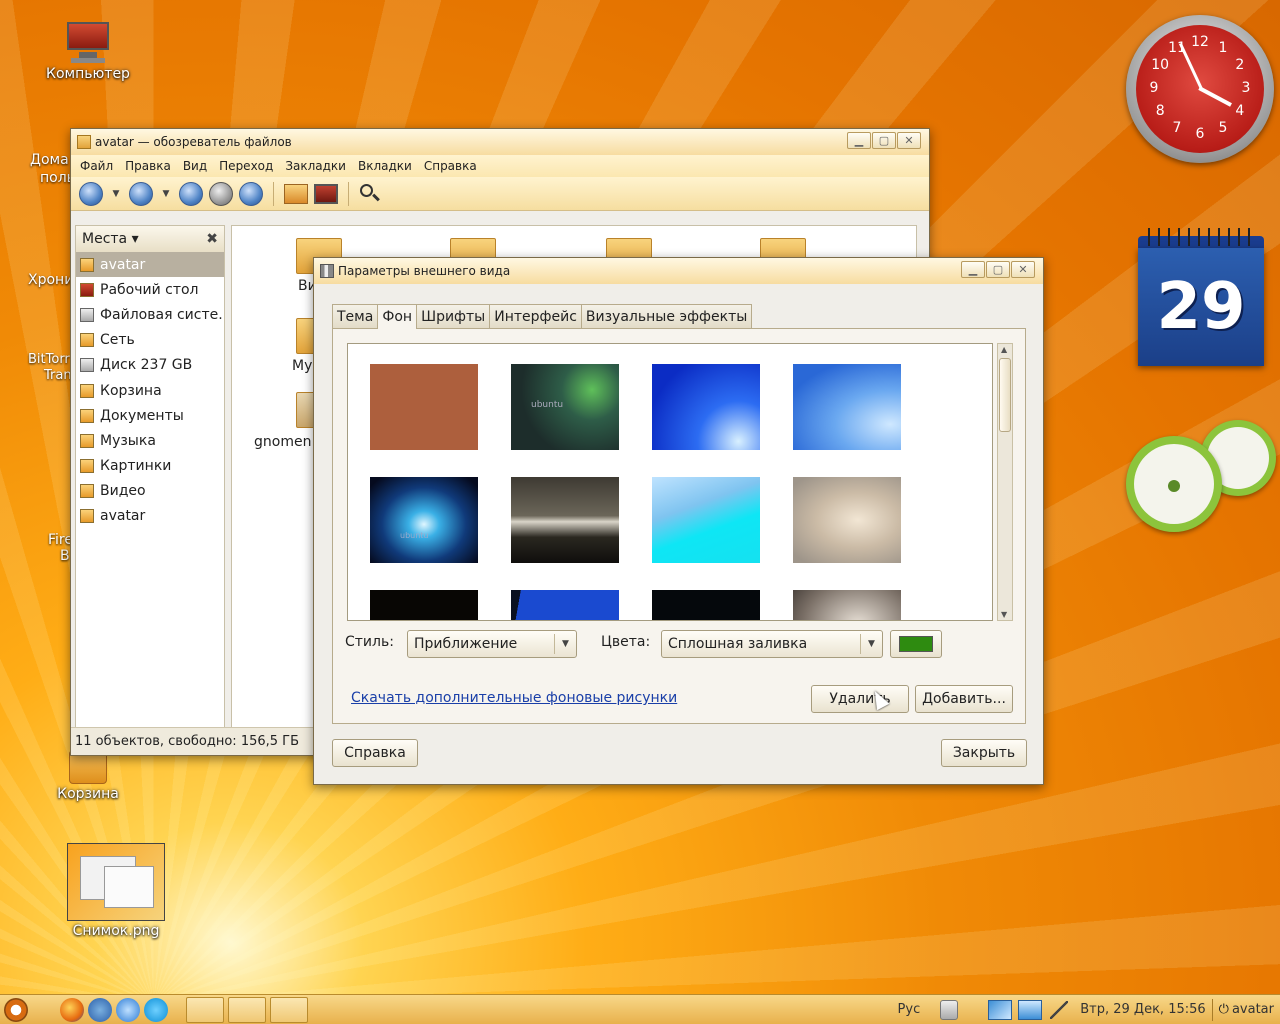  Describe the element at coordinates (100, 1009) in the screenshot. I see `messenger-icon` at that location.